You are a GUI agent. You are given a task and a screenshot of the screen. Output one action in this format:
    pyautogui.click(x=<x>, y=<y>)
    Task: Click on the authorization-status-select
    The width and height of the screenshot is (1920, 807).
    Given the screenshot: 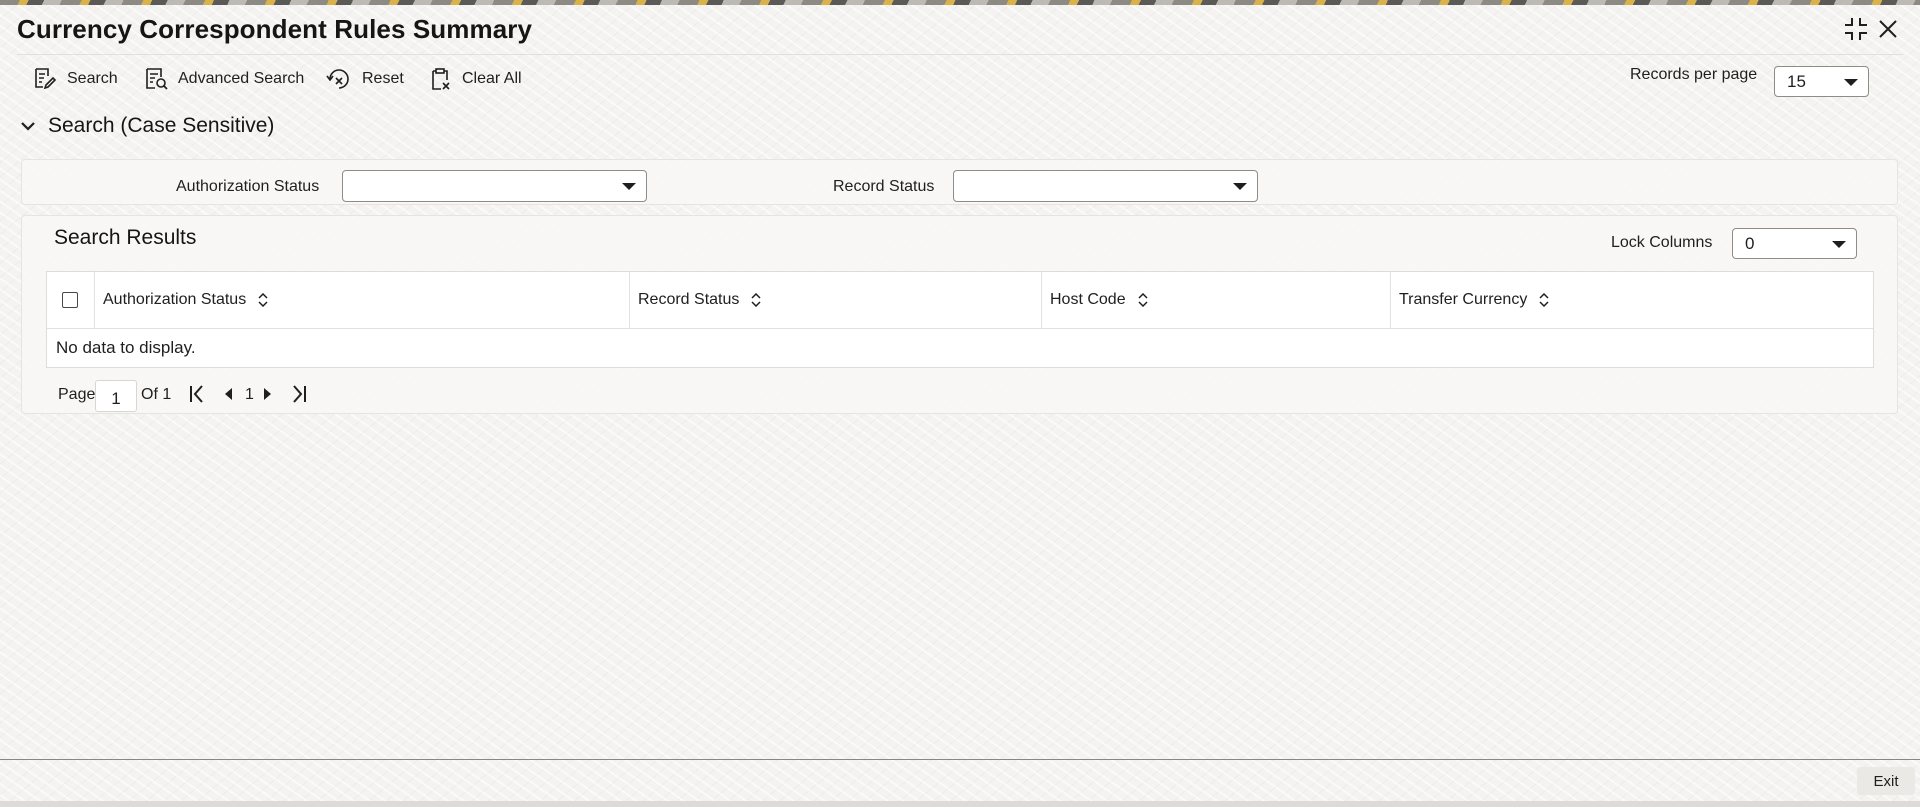 What is the action you would take?
    pyautogui.click(x=494, y=186)
    